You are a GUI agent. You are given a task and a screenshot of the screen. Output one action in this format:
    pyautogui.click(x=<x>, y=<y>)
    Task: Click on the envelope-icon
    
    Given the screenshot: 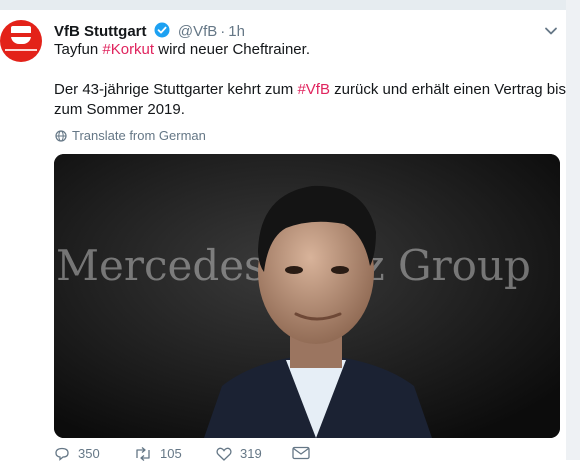 What is the action you would take?
    pyautogui.click(x=301, y=453)
    